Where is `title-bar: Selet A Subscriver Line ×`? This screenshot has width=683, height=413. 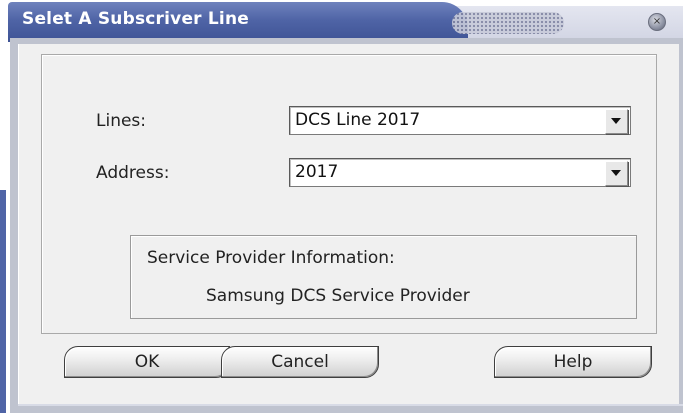
title-bar: Selet A Subscriver Line × is located at coordinates (341, 21).